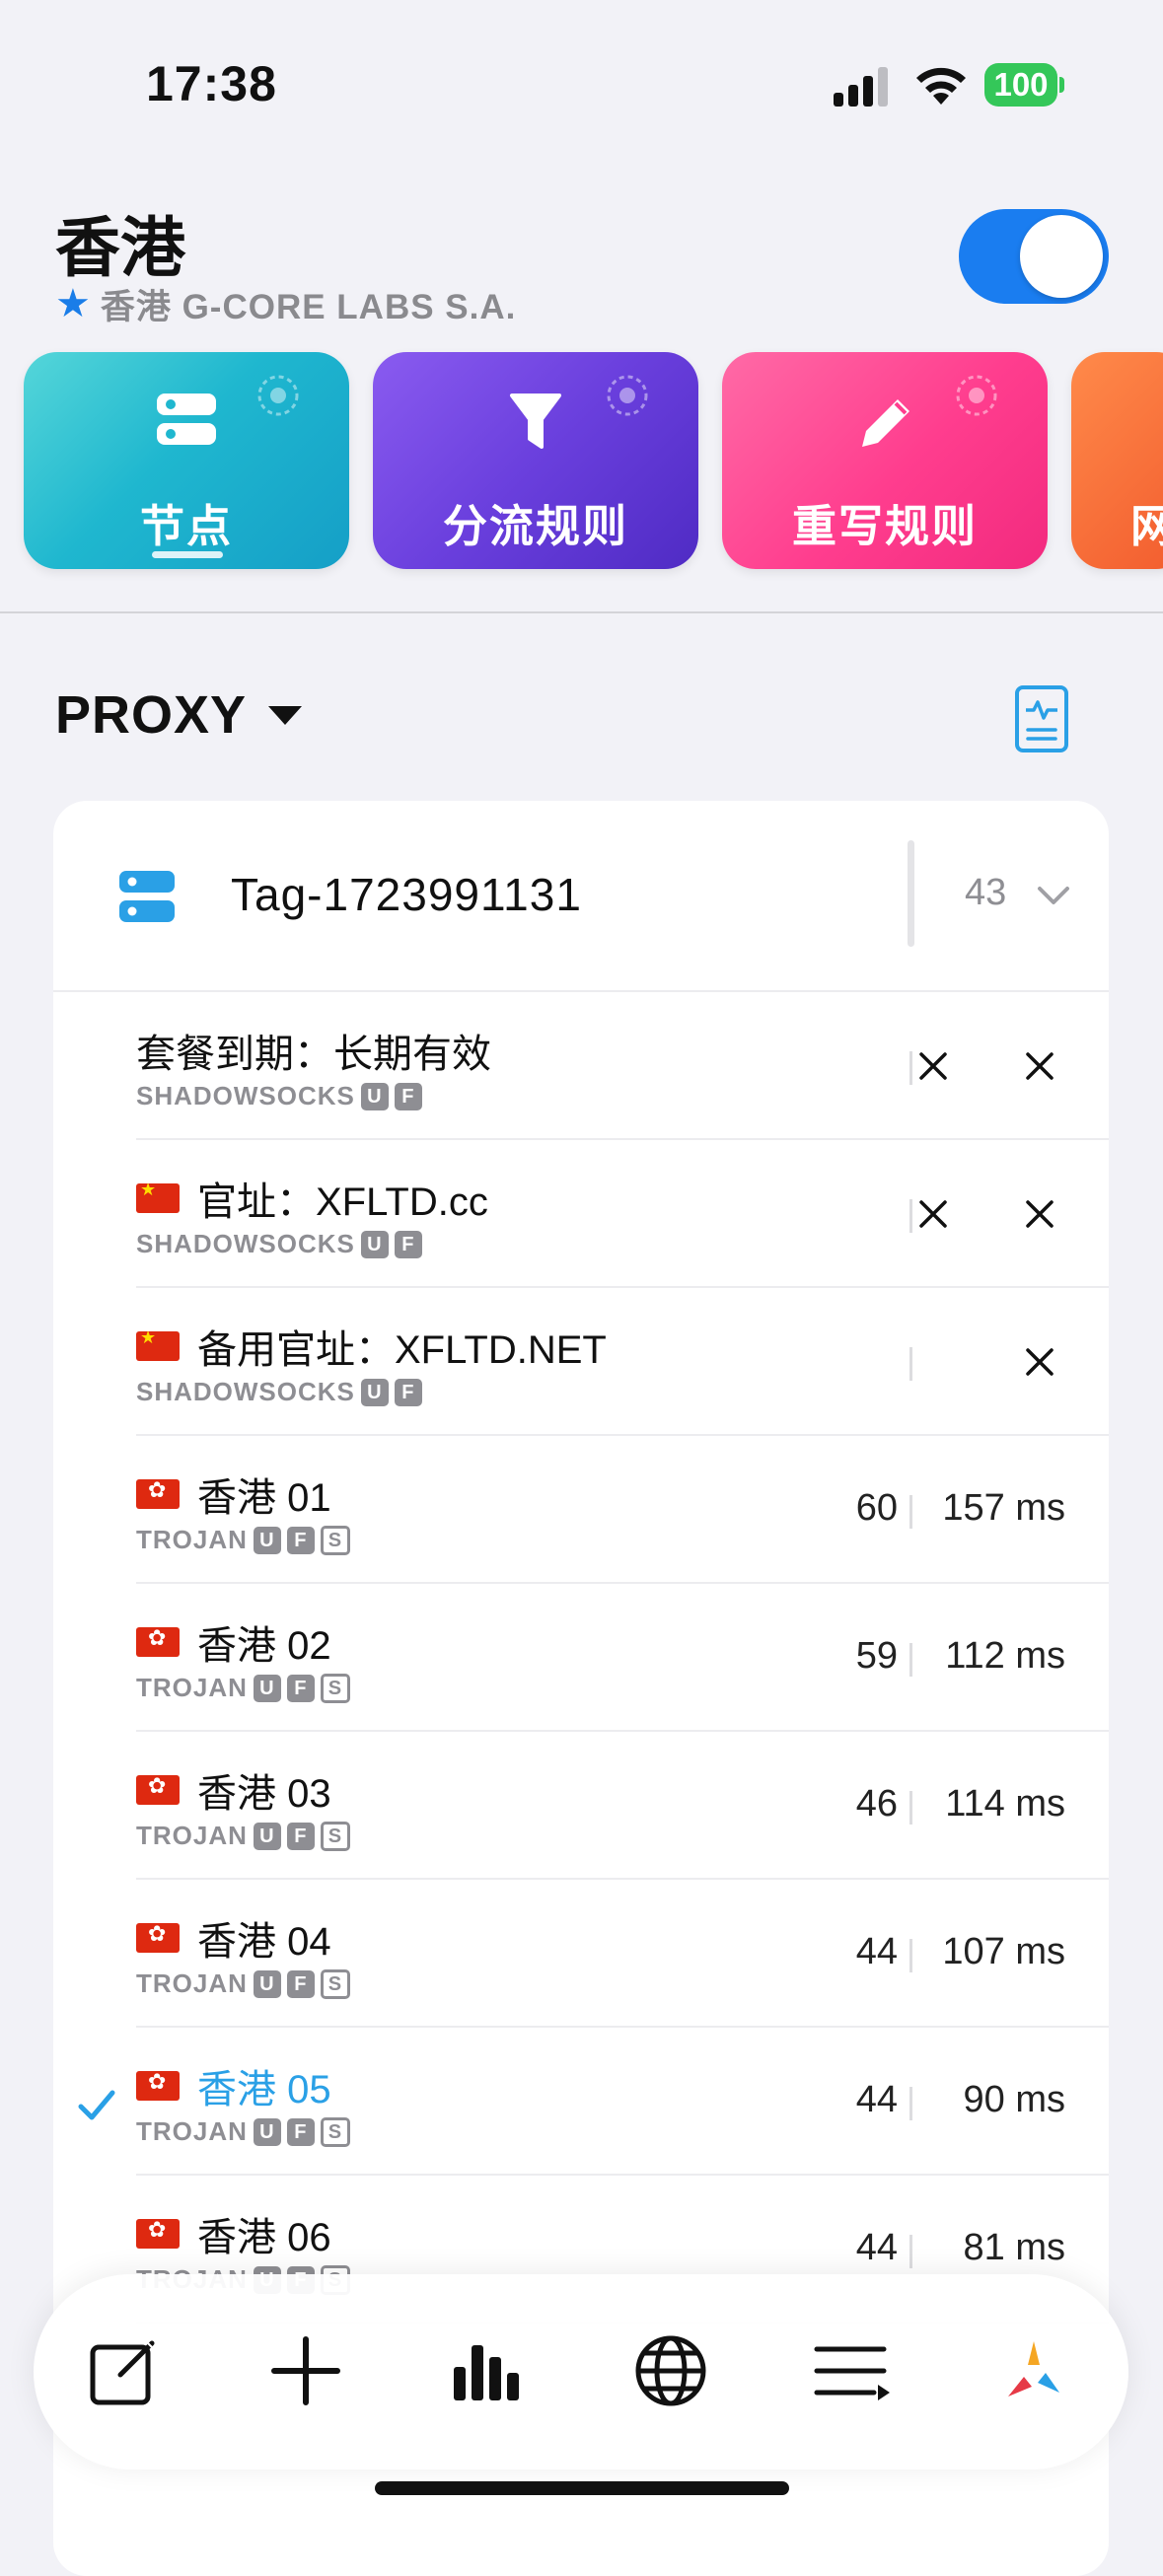 The width and height of the screenshot is (1163, 2576). I want to click on section-divider, so click(581, 612).